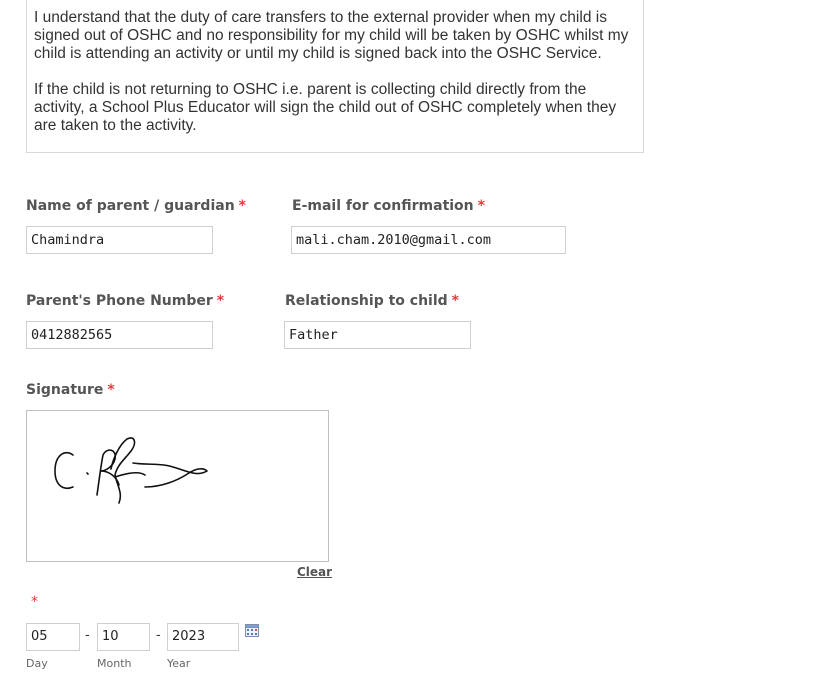 The height and width of the screenshot is (689, 813). What do you see at coordinates (131, 470) in the screenshot?
I see `signature-drawing` at bounding box center [131, 470].